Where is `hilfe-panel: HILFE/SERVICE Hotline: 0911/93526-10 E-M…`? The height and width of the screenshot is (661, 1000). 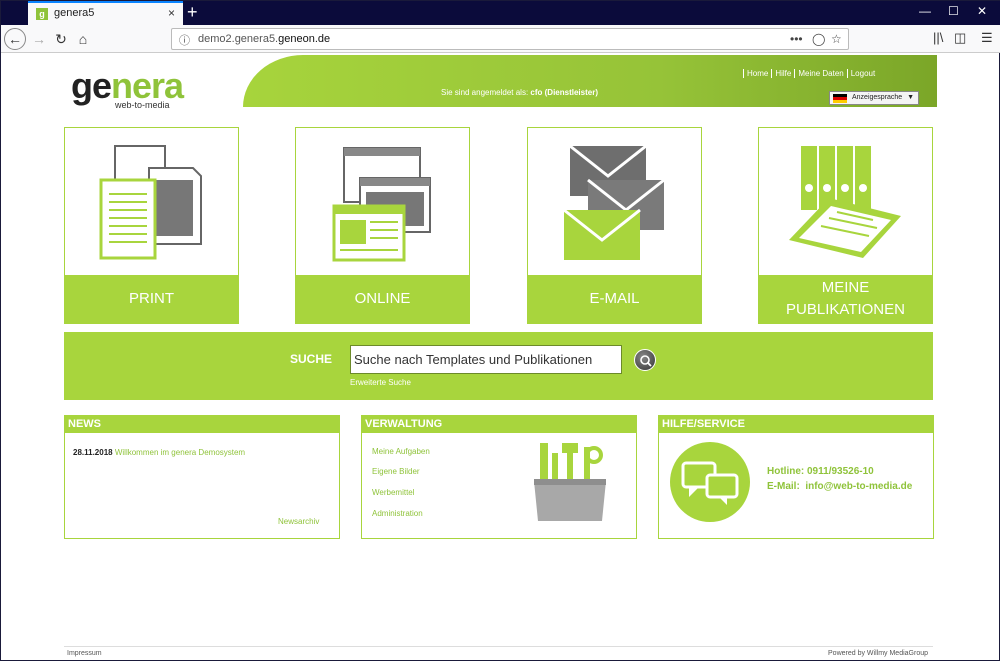
hilfe-panel: HILFE/SERVICE Hotline: 0911/93526-10 E-M… is located at coordinates (796, 477).